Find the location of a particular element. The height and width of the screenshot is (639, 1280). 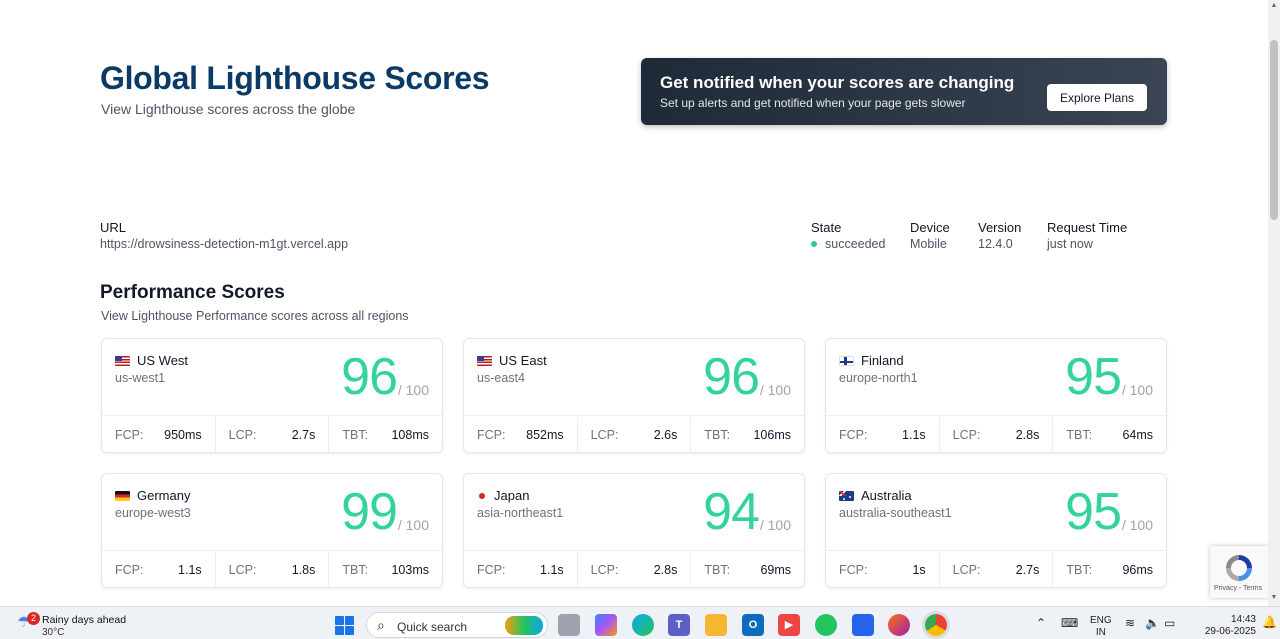

explore-plans-button: Explore Plans is located at coordinates (1097, 97).